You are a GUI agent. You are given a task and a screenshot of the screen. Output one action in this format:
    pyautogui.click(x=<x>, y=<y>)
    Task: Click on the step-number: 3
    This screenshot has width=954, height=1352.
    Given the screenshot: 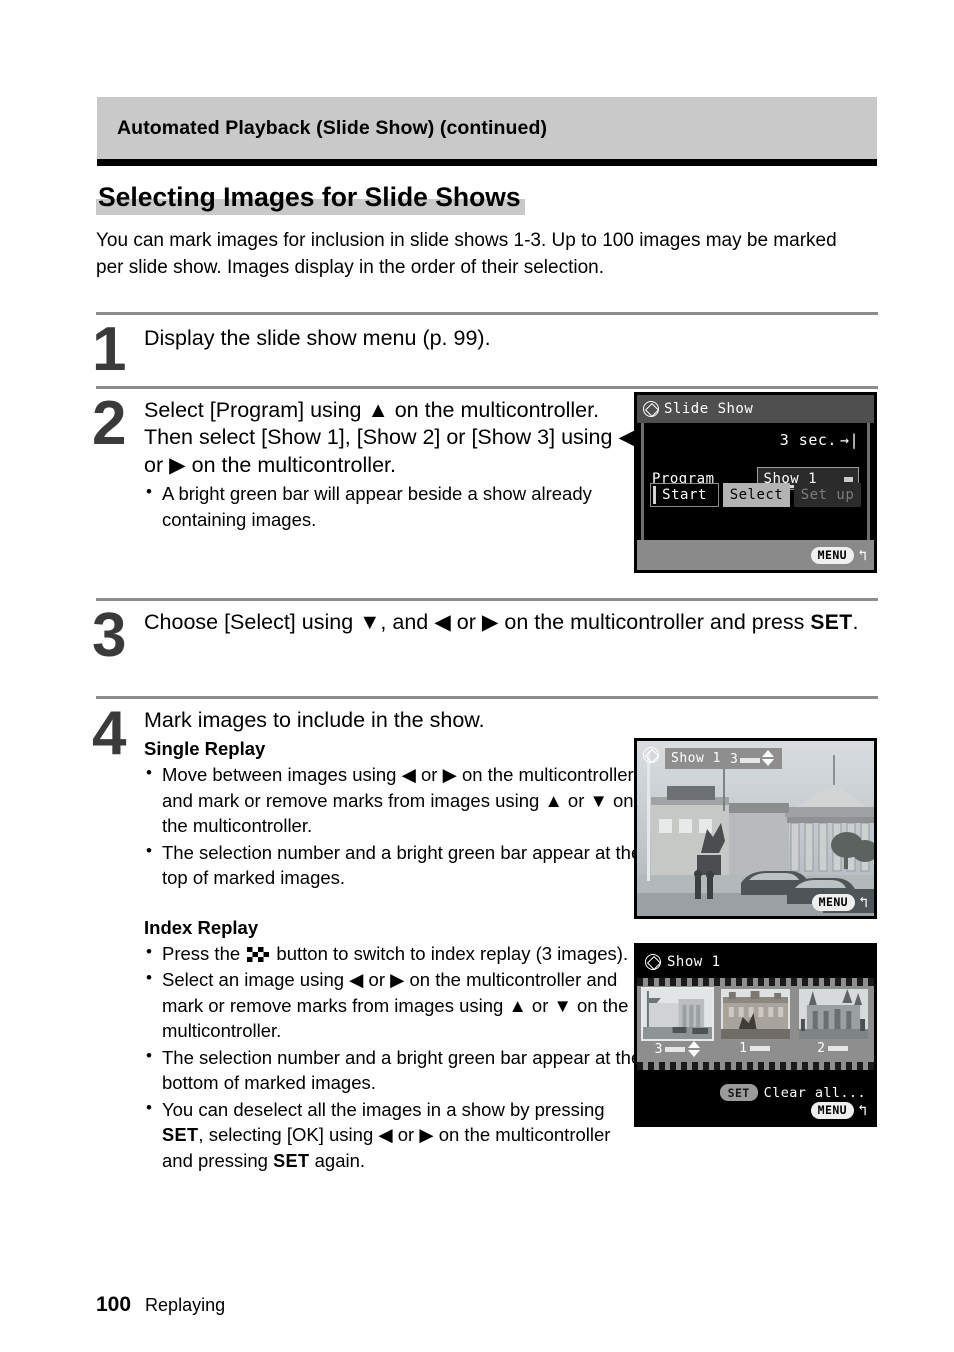 What is the action you would take?
    pyautogui.click(x=109, y=635)
    